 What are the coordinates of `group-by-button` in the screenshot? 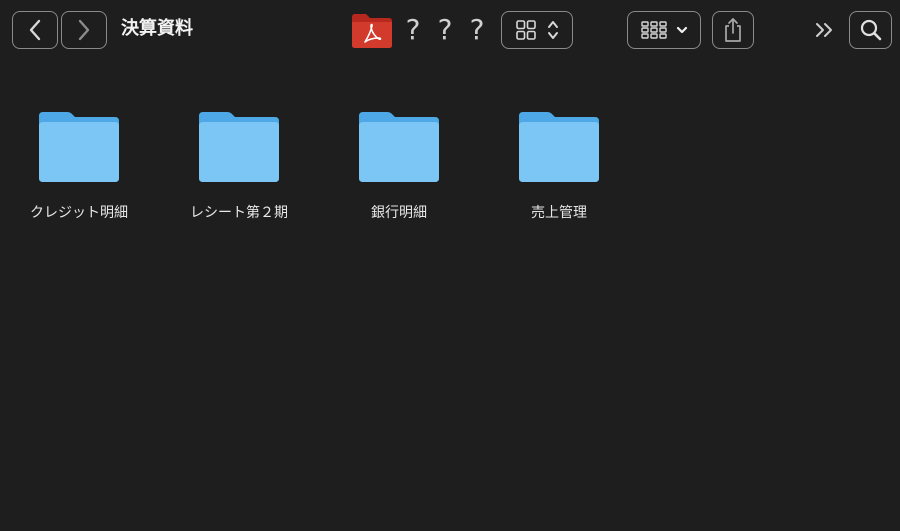 It's located at (664, 30).